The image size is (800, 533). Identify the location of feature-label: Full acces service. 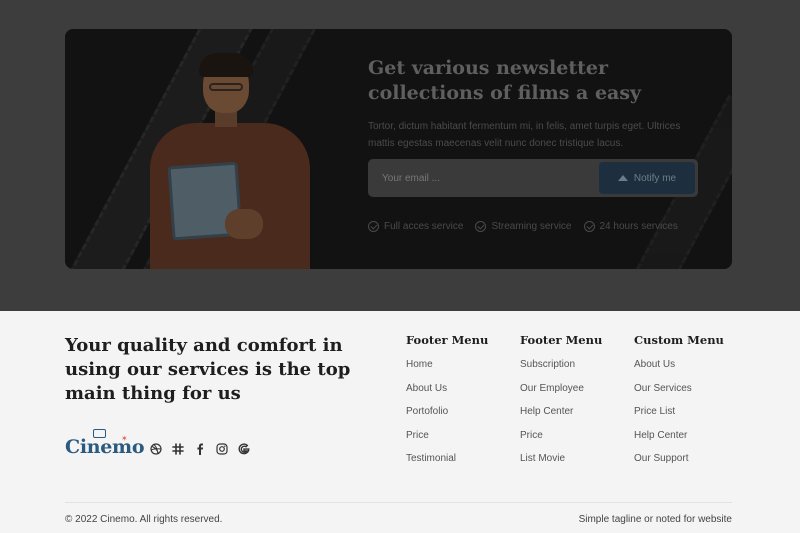
(424, 226).